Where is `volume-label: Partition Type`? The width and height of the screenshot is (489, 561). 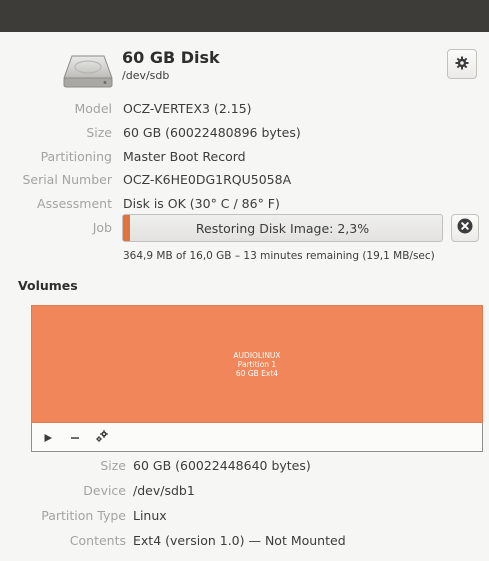 volume-label: Partition Type is located at coordinates (83, 515).